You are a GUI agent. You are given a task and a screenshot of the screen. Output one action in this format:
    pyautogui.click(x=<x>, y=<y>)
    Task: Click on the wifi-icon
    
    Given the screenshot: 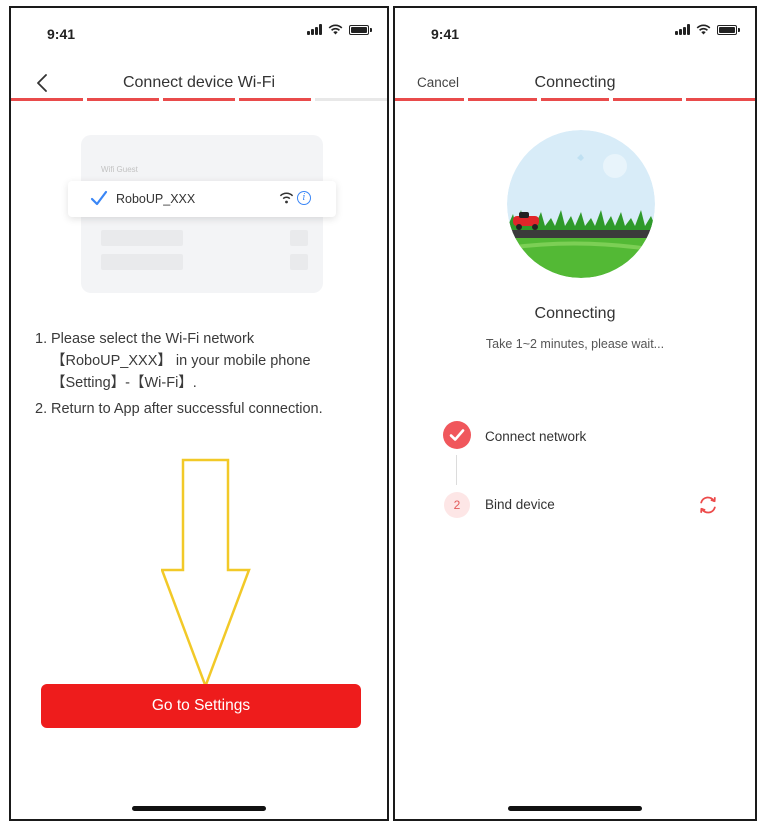 What is the action you would take?
    pyautogui.click(x=286, y=198)
    